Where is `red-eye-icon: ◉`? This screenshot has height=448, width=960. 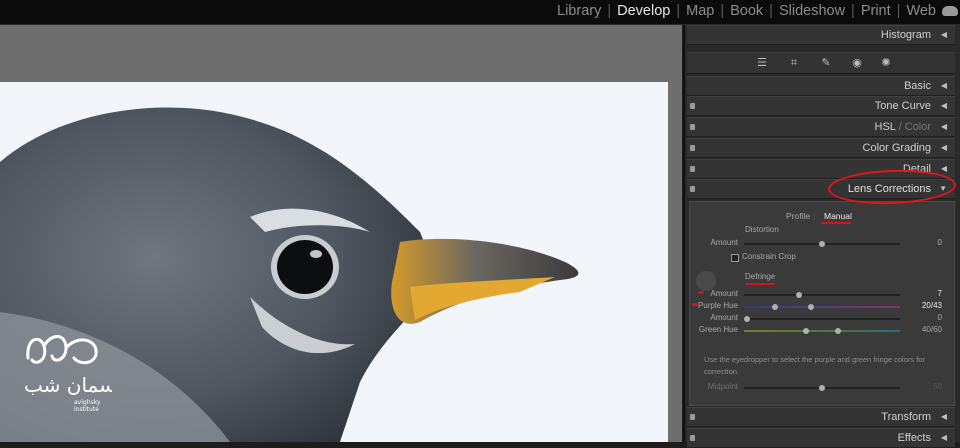
red-eye-icon: ◉ is located at coordinates (857, 63).